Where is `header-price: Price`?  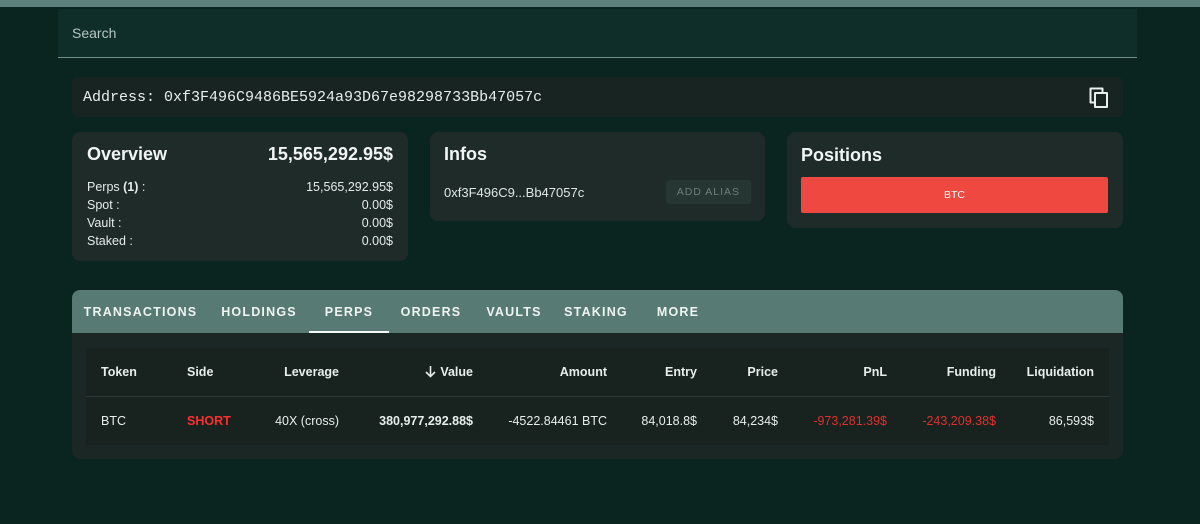 header-price: Price is located at coordinates (762, 372).